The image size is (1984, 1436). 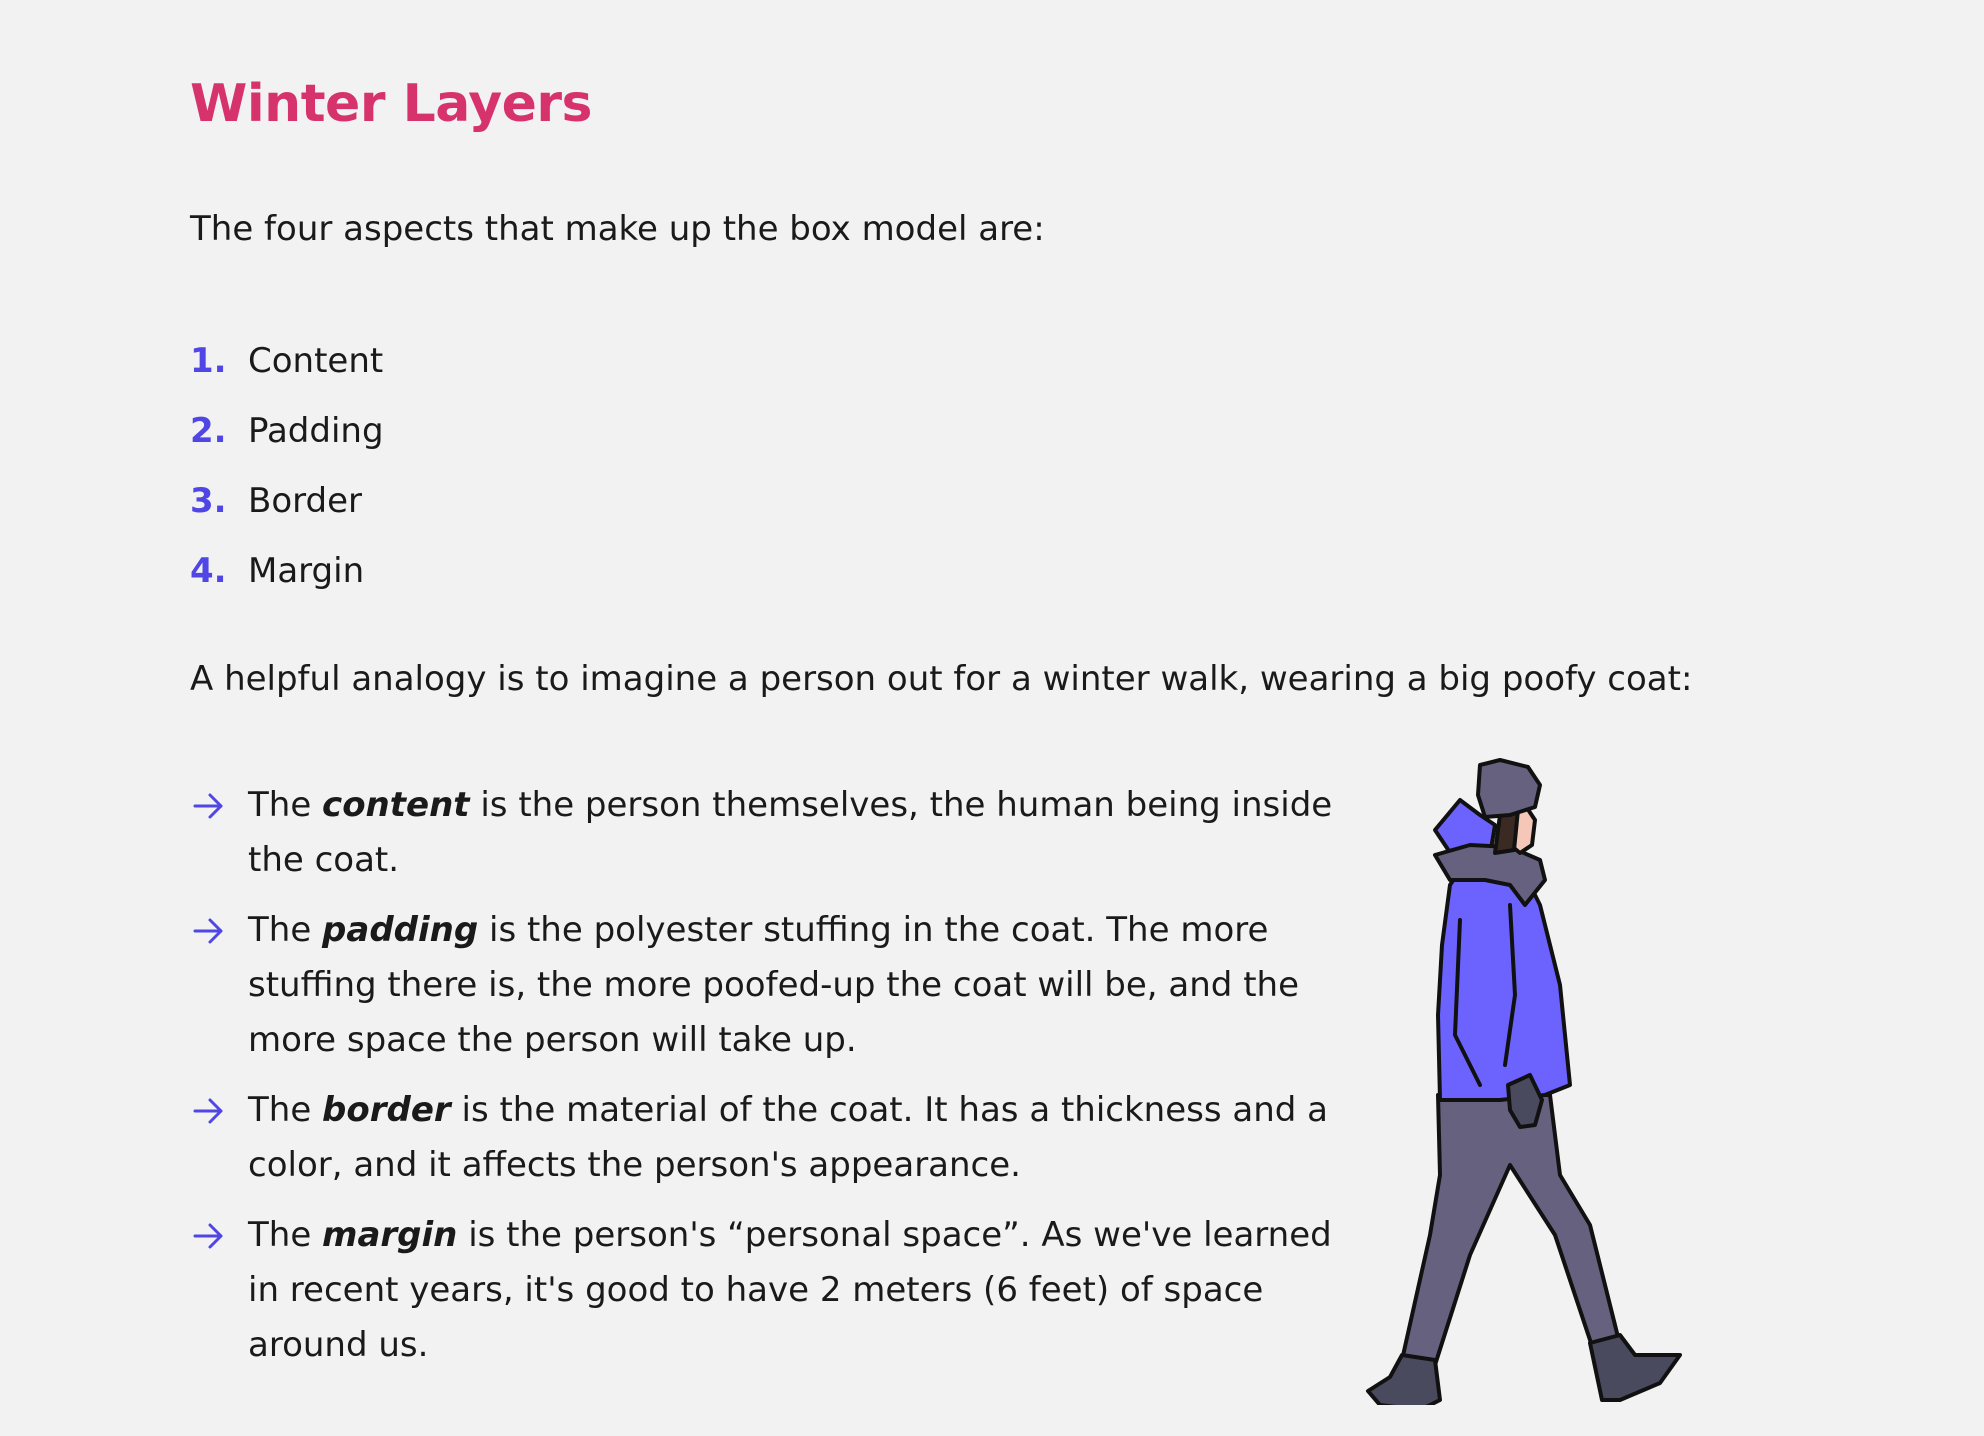 I want to click on list-number: 2., so click(x=208, y=431).